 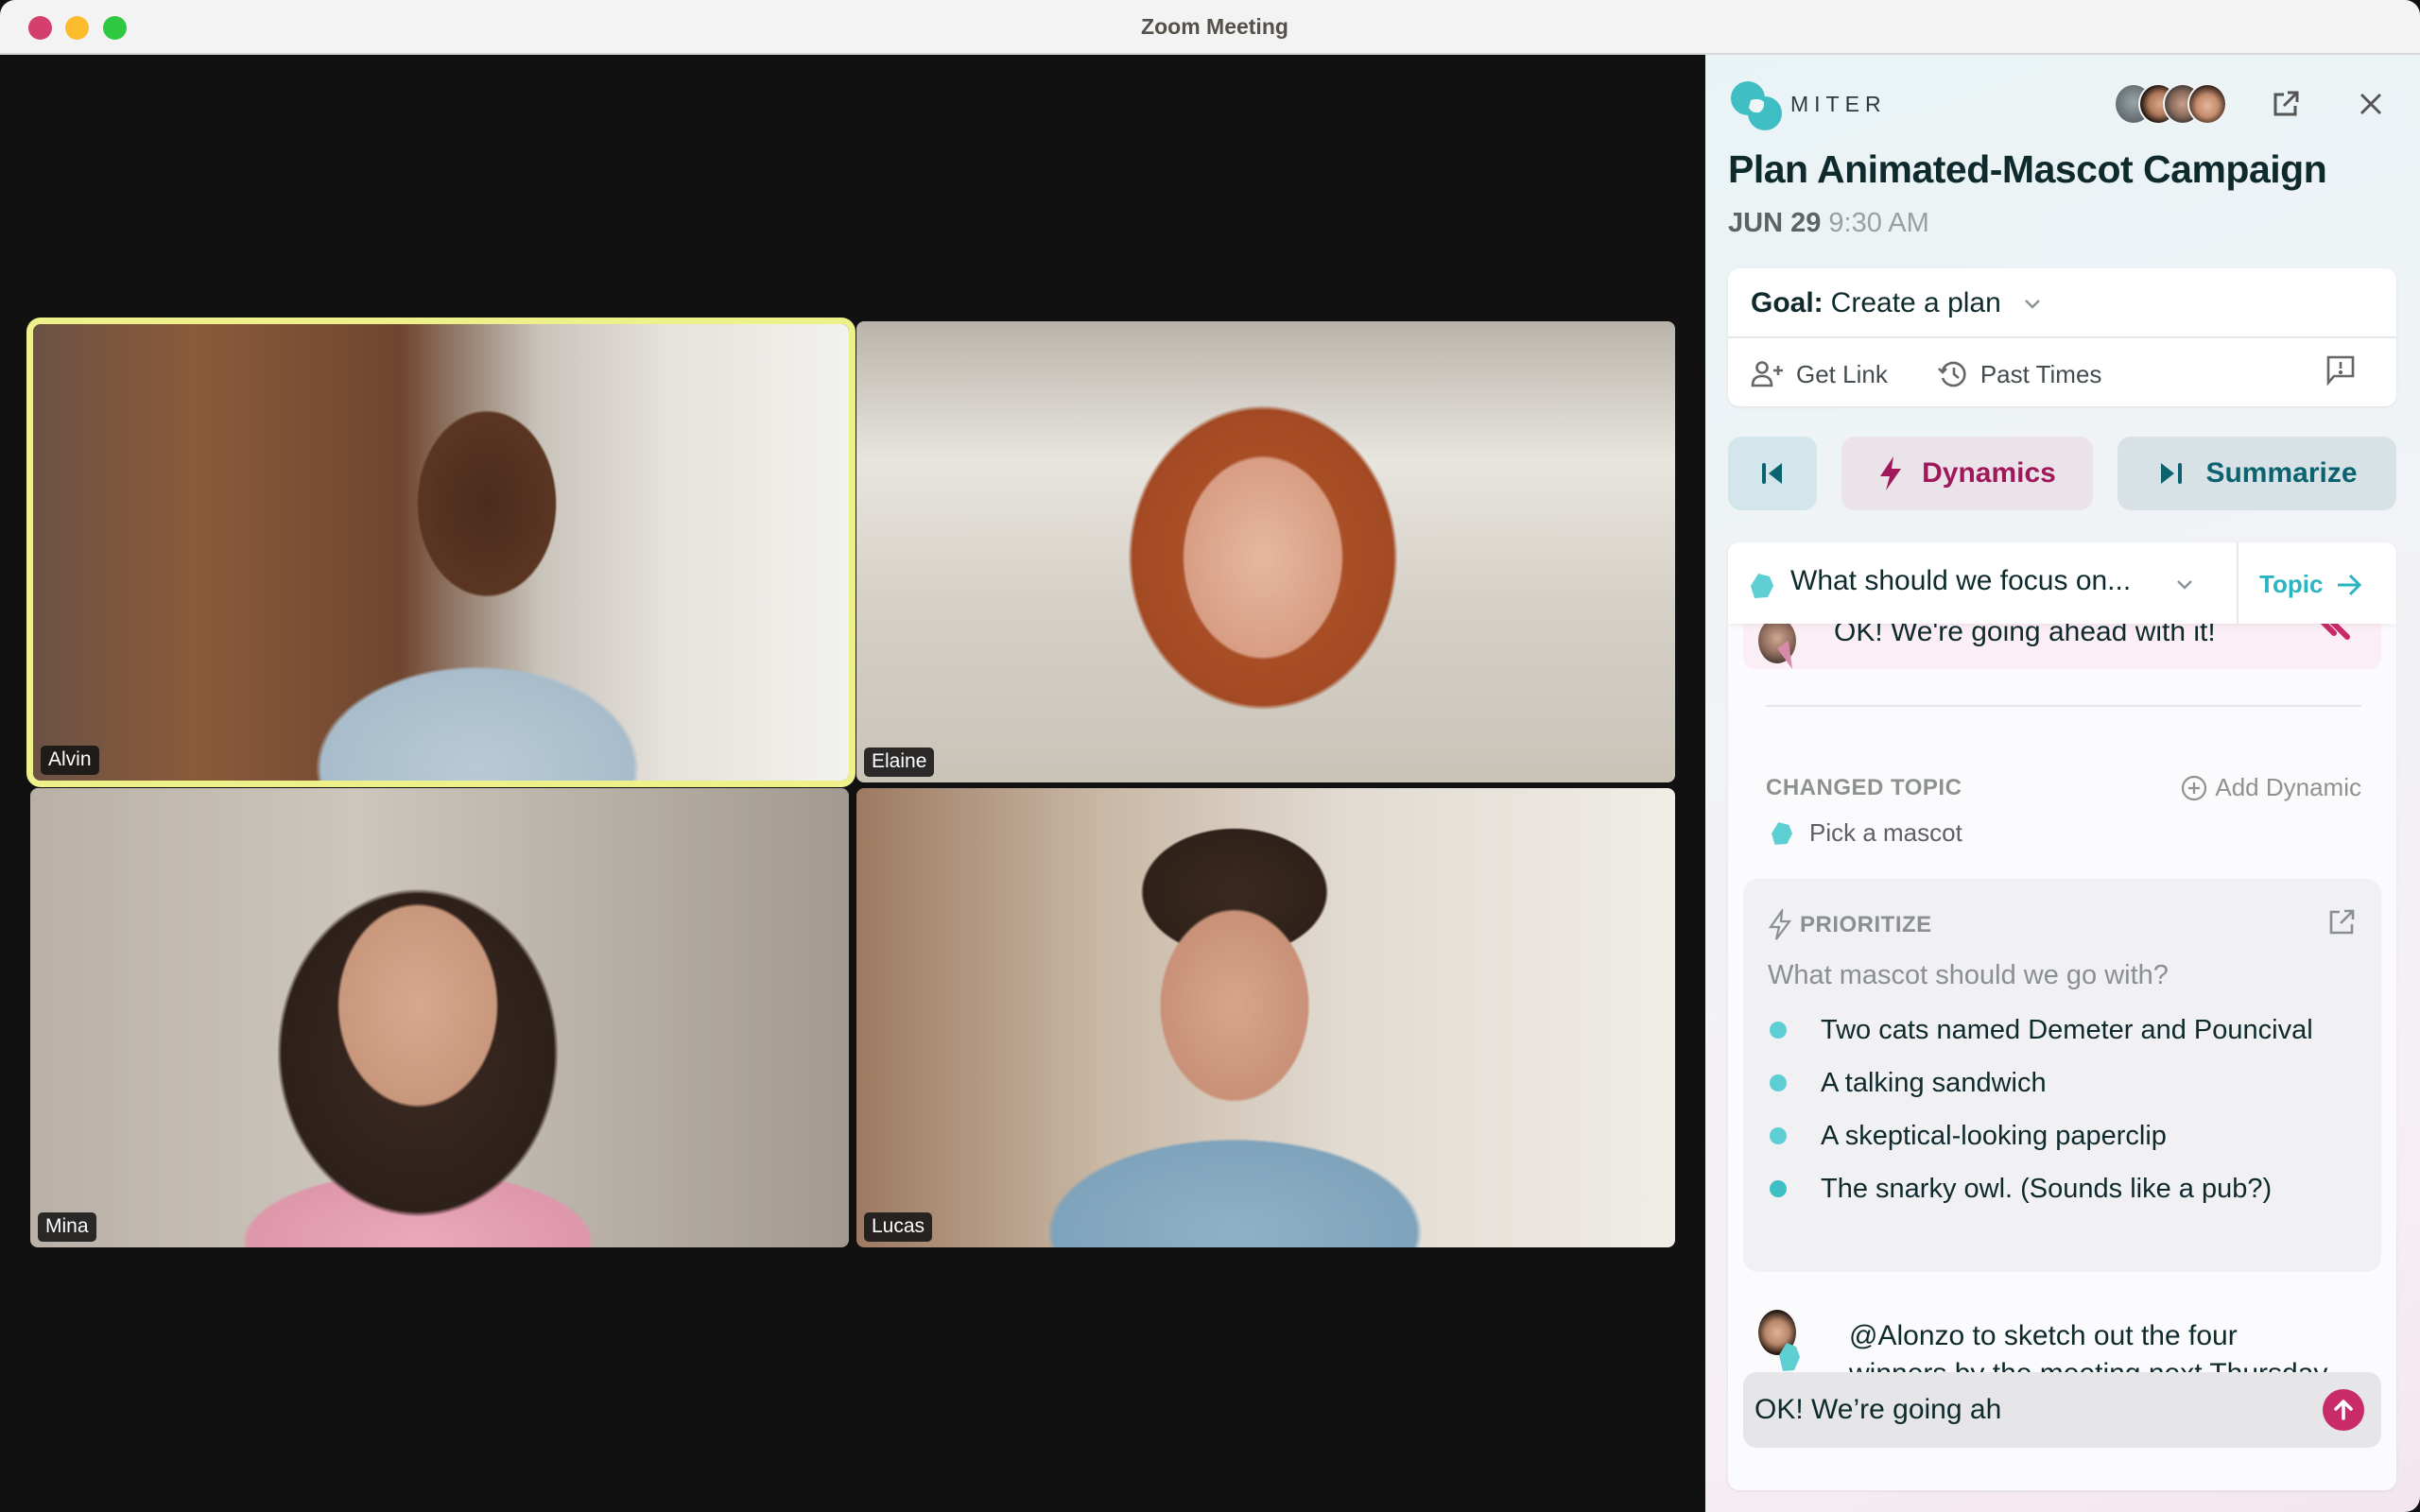 I want to click on meeting-datetime: JUN 29 9:30 AM, so click(x=1829, y=223).